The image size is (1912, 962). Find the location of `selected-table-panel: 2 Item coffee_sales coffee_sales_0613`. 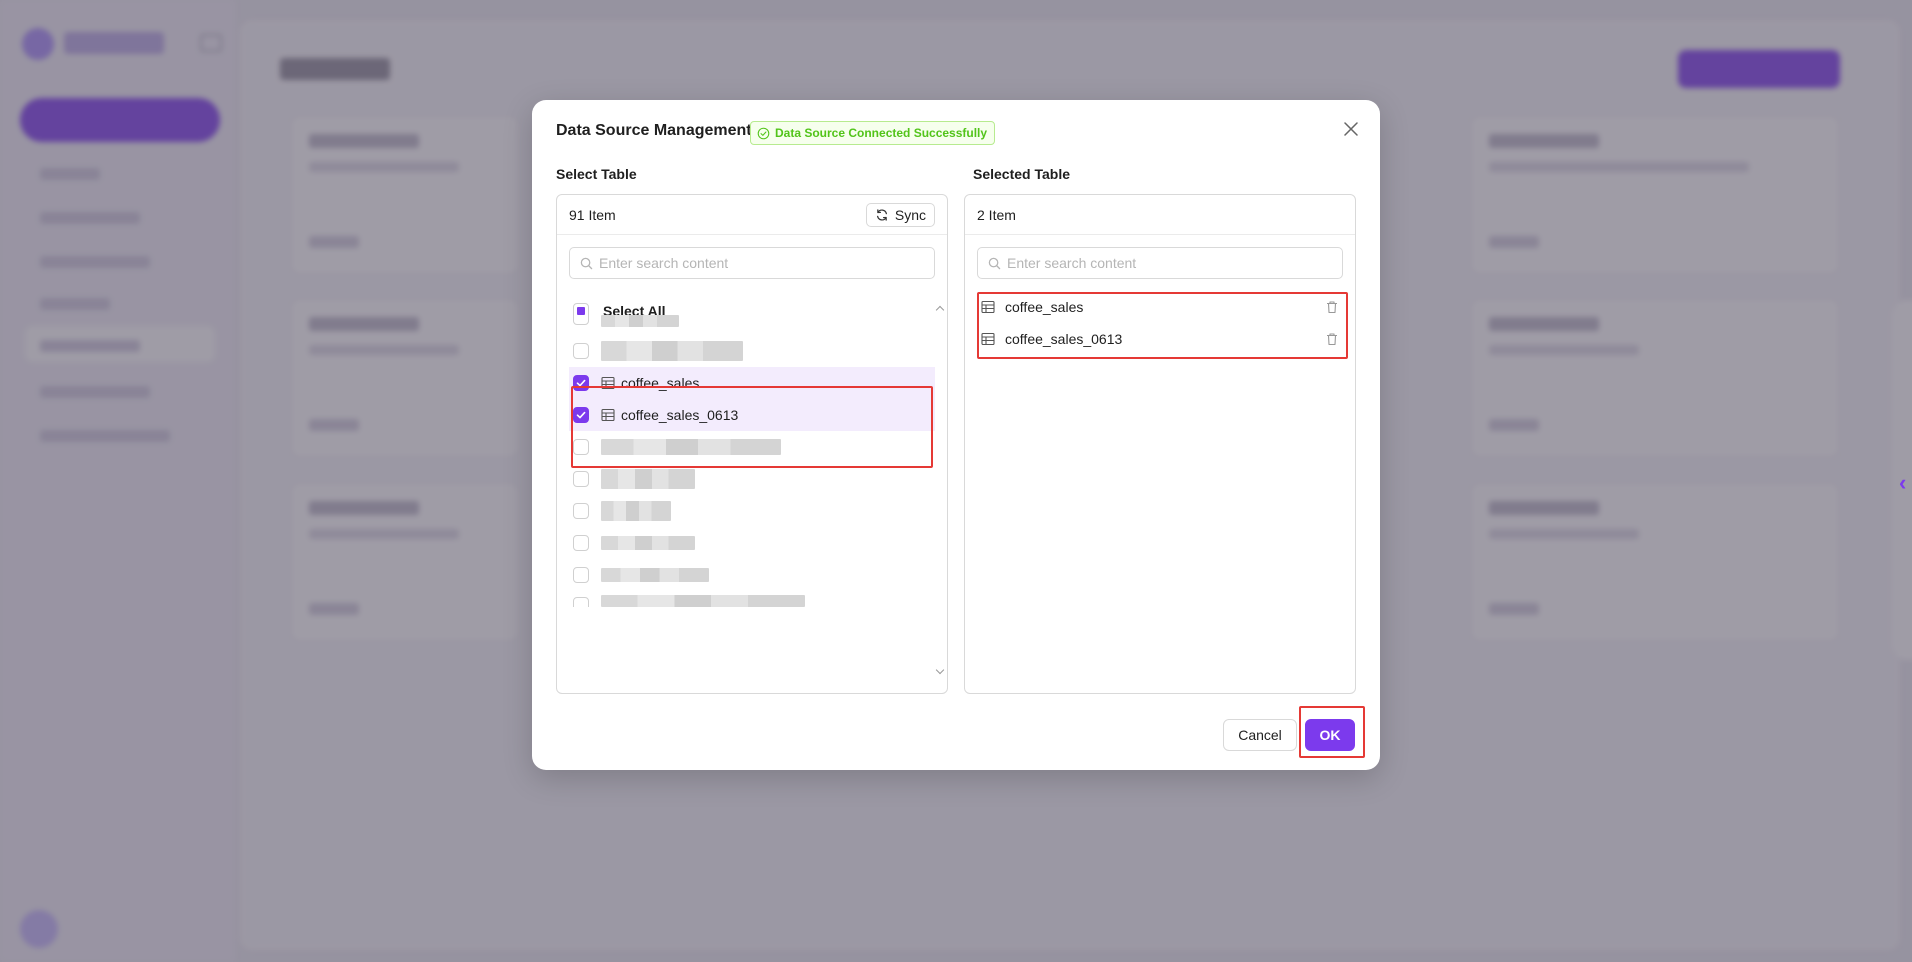

selected-table-panel: 2 Item coffee_sales coffee_sales_0613 is located at coordinates (1160, 444).